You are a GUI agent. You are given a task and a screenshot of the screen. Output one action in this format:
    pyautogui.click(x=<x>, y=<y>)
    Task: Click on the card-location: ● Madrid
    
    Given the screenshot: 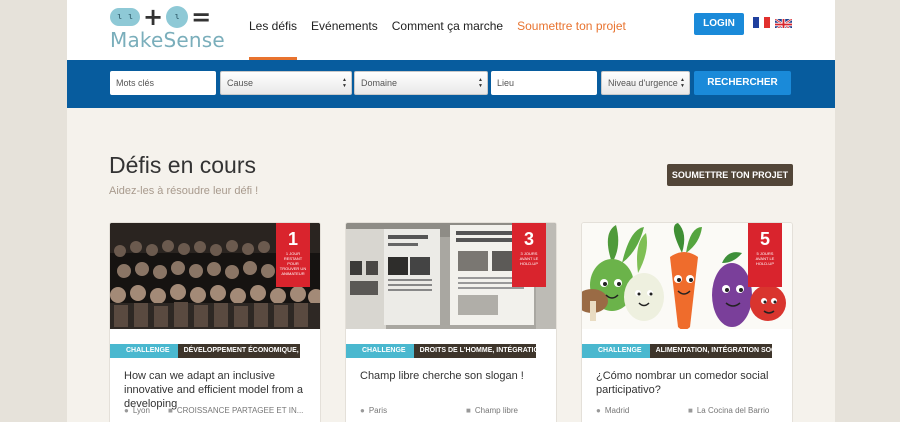 What is the action you would take?
    pyautogui.click(x=612, y=410)
    